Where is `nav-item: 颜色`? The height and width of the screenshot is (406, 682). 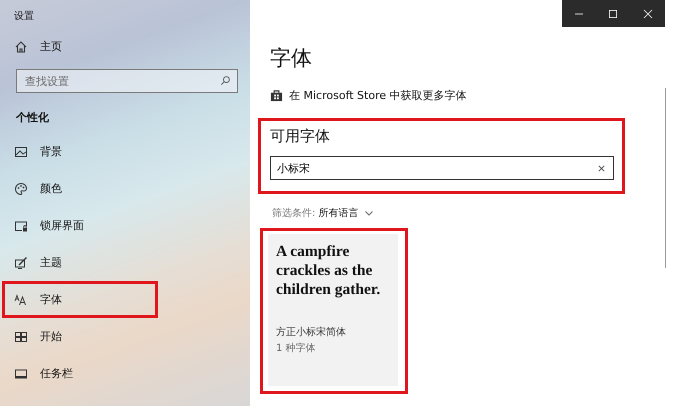 nav-item: 颜色 is located at coordinates (80, 188).